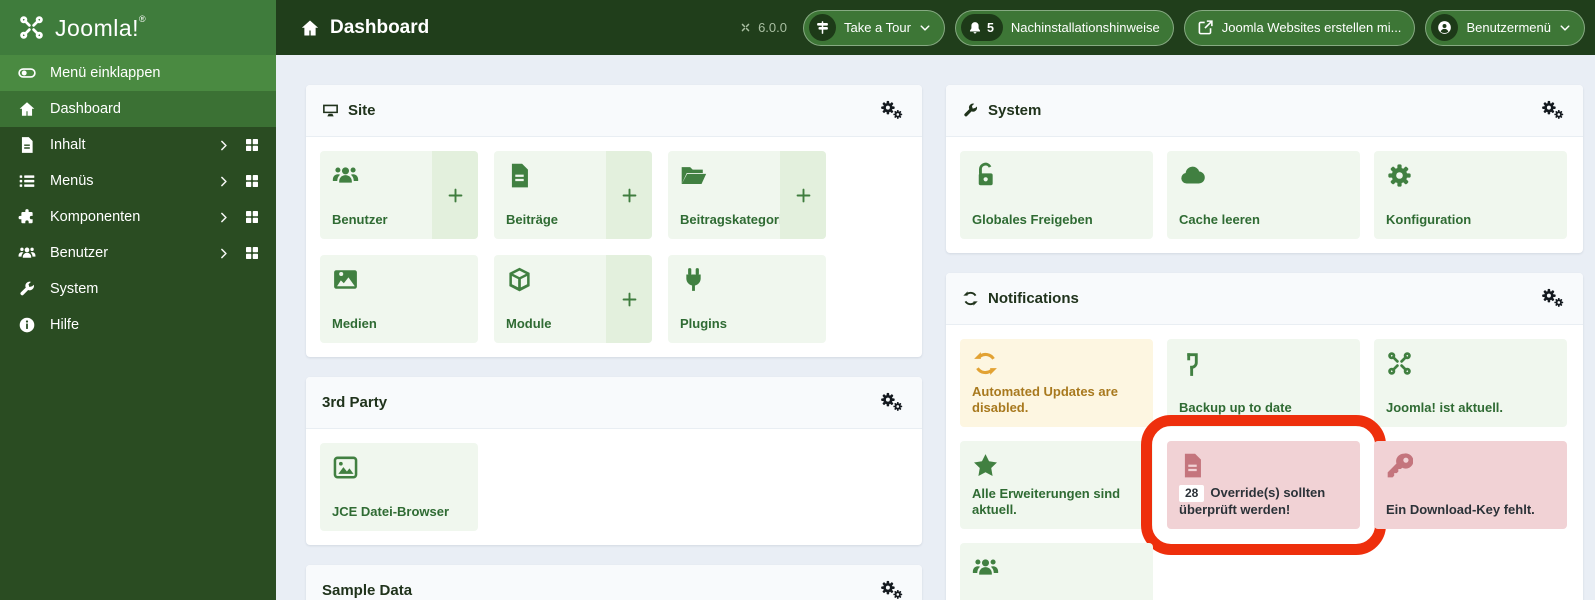 This screenshot has width=1595, height=600. What do you see at coordinates (138, 289) in the screenshot?
I see `sidebar-item-system: System` at bounding box center [138, 289].